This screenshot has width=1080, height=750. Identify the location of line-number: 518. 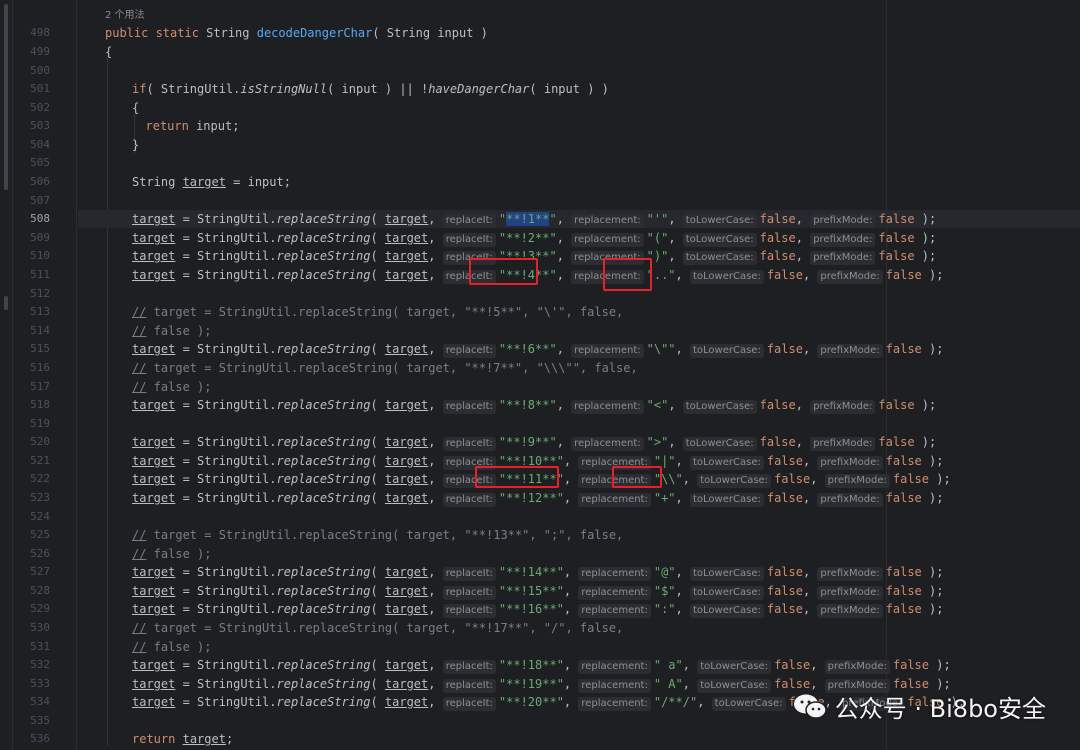
(40, 404).